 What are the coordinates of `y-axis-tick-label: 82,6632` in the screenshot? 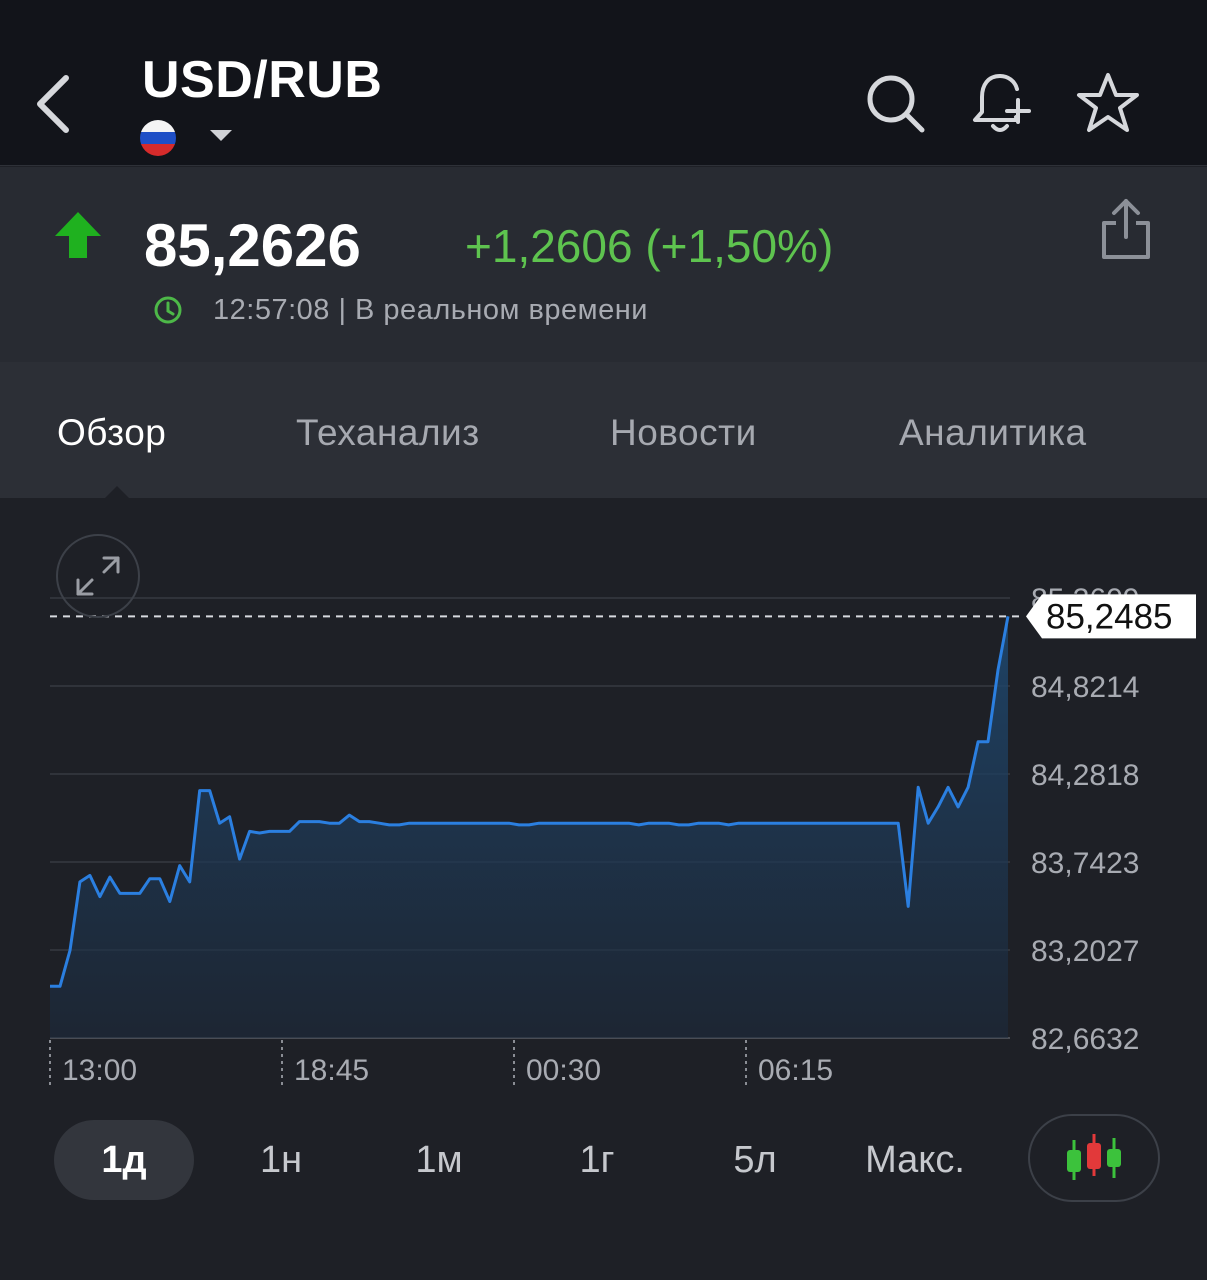 It's located at (1085, 1039).